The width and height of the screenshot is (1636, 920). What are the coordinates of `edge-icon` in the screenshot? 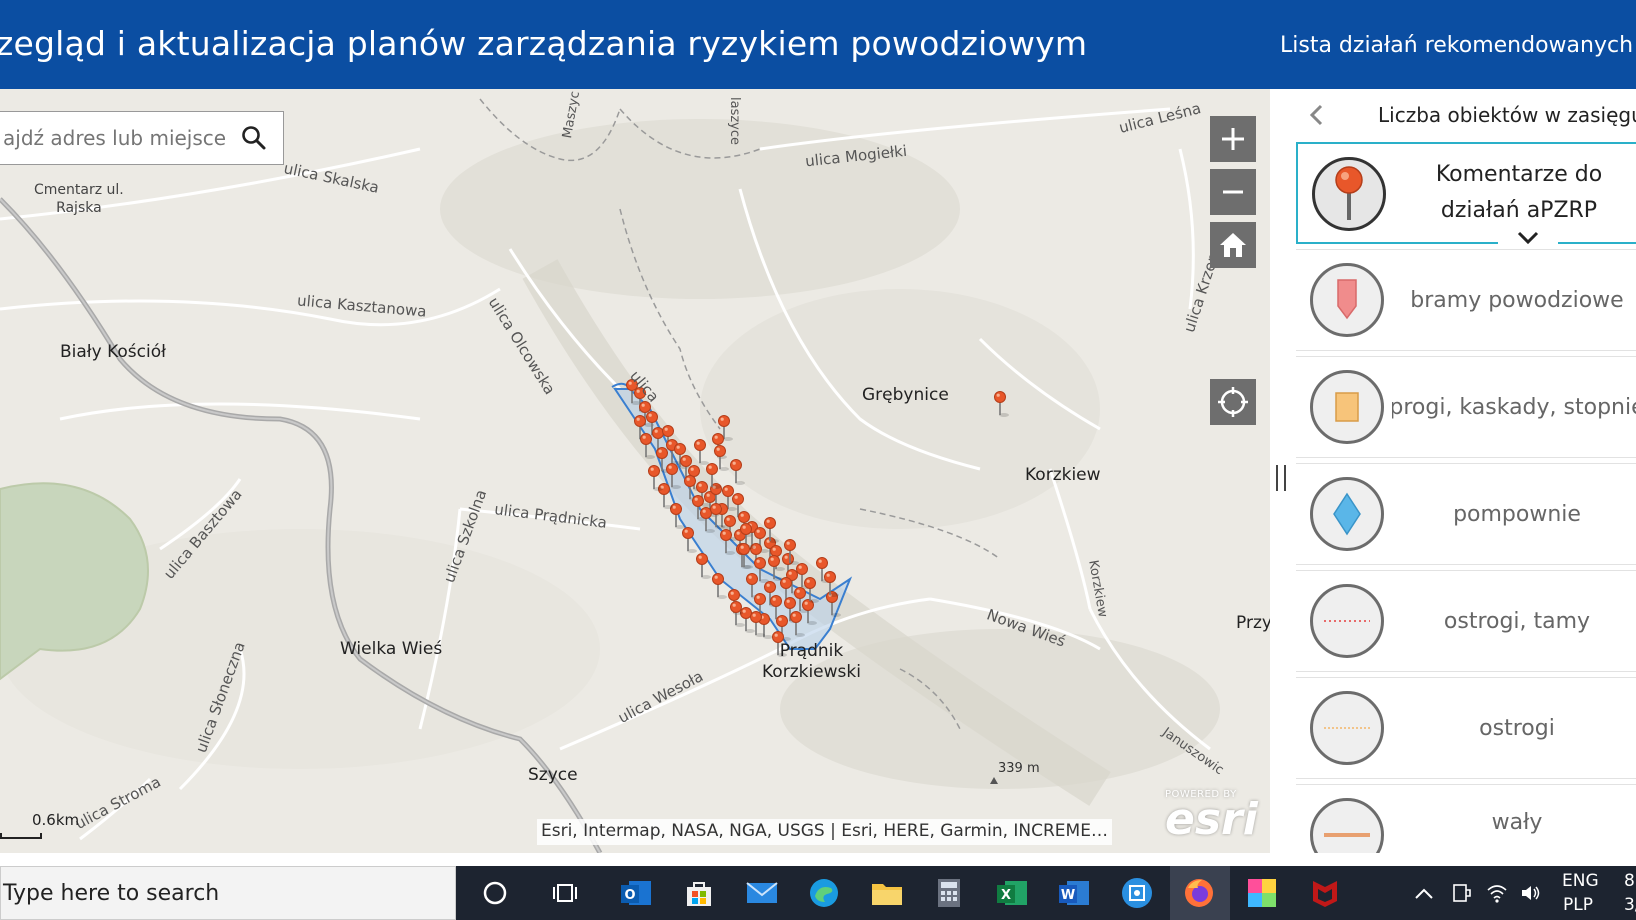 It's located at (824, 893).